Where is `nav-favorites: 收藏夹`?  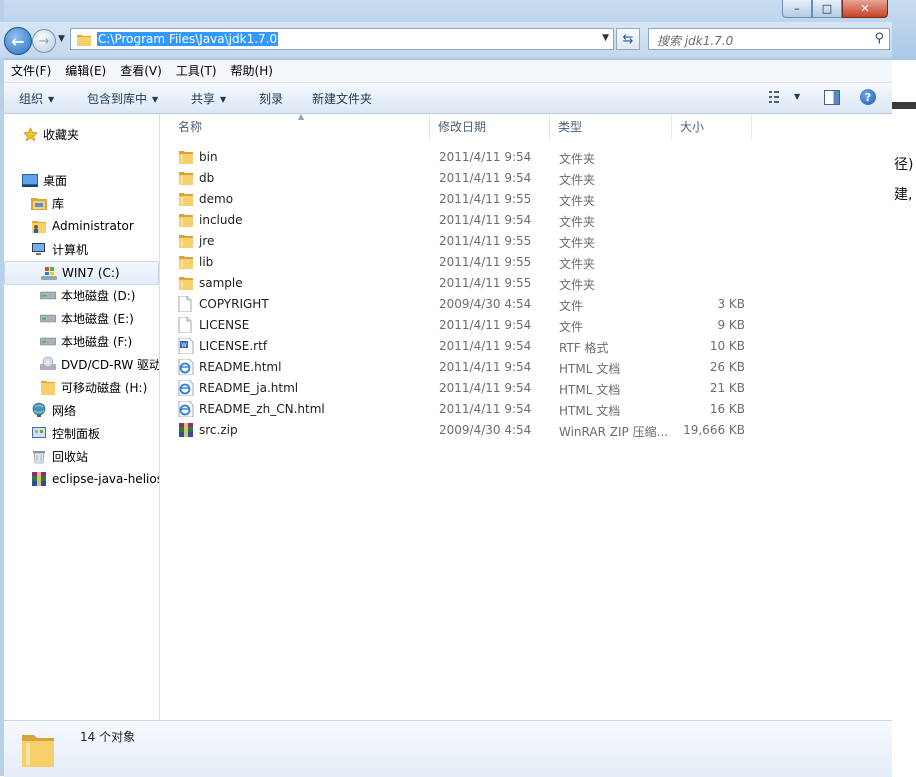
nav-favorites: 收藏夹 is located at coordinates (50, 134).